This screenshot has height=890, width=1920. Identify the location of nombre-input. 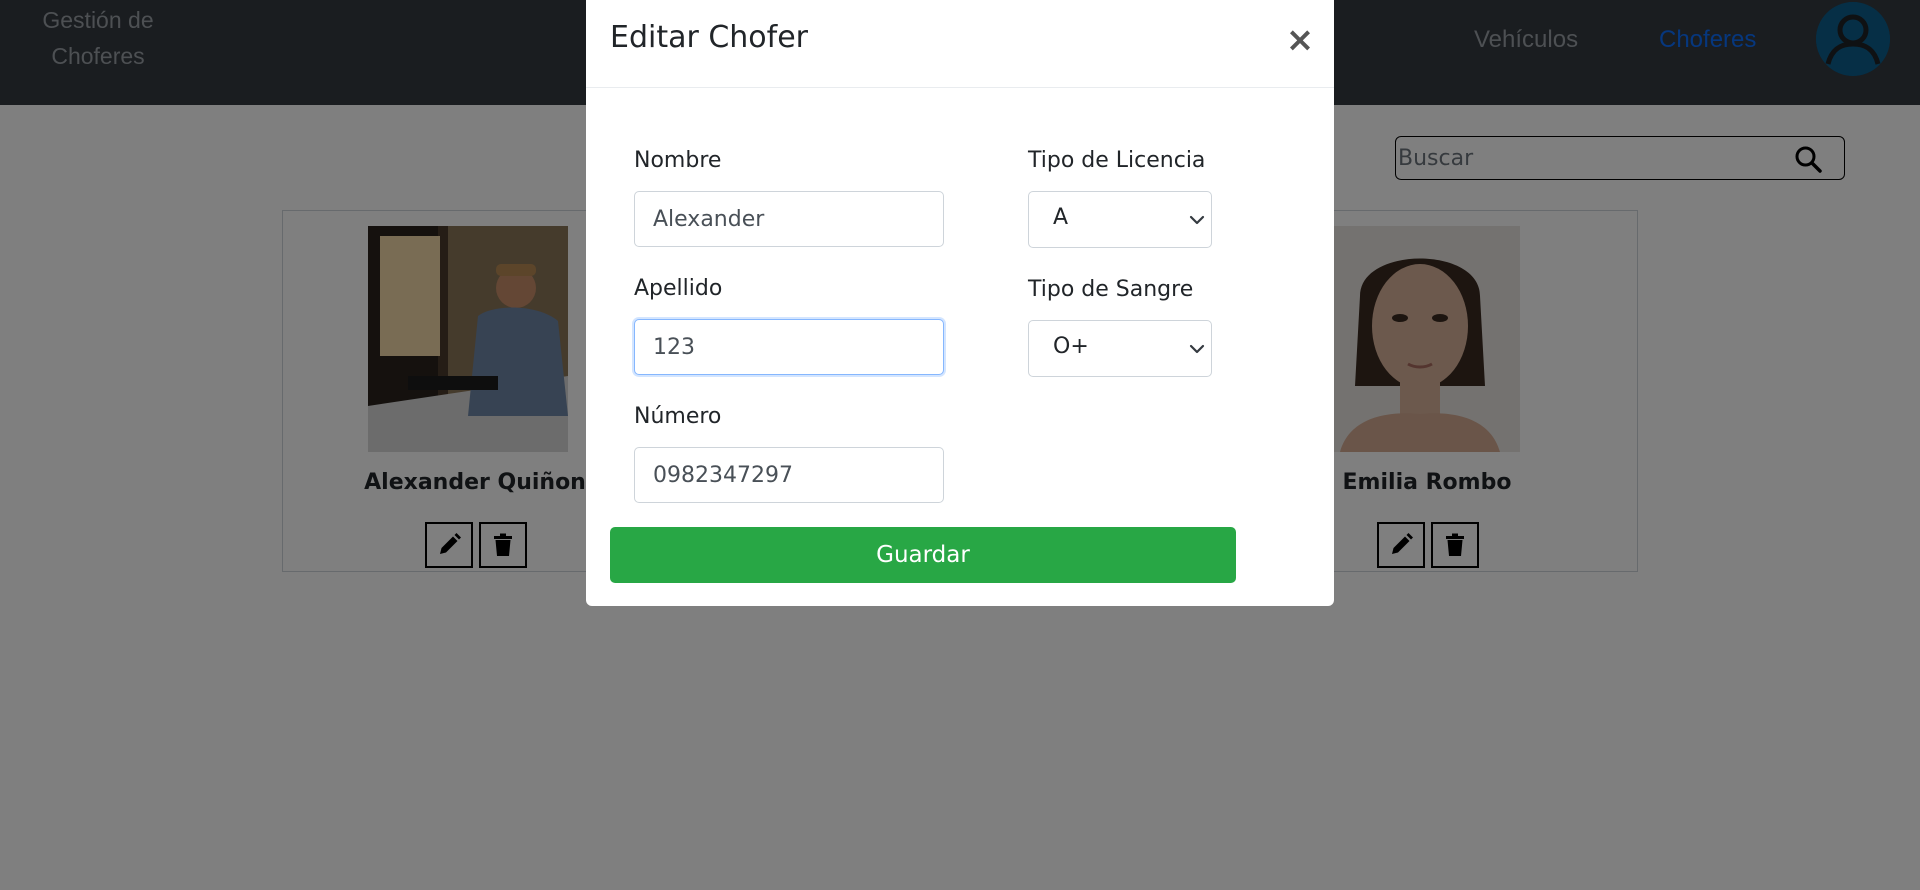
(789, 219).